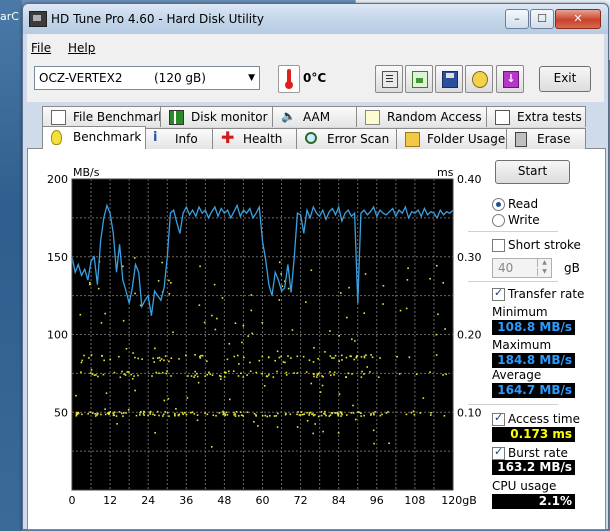  I want to click on start-button: Start, so click(532, 172).